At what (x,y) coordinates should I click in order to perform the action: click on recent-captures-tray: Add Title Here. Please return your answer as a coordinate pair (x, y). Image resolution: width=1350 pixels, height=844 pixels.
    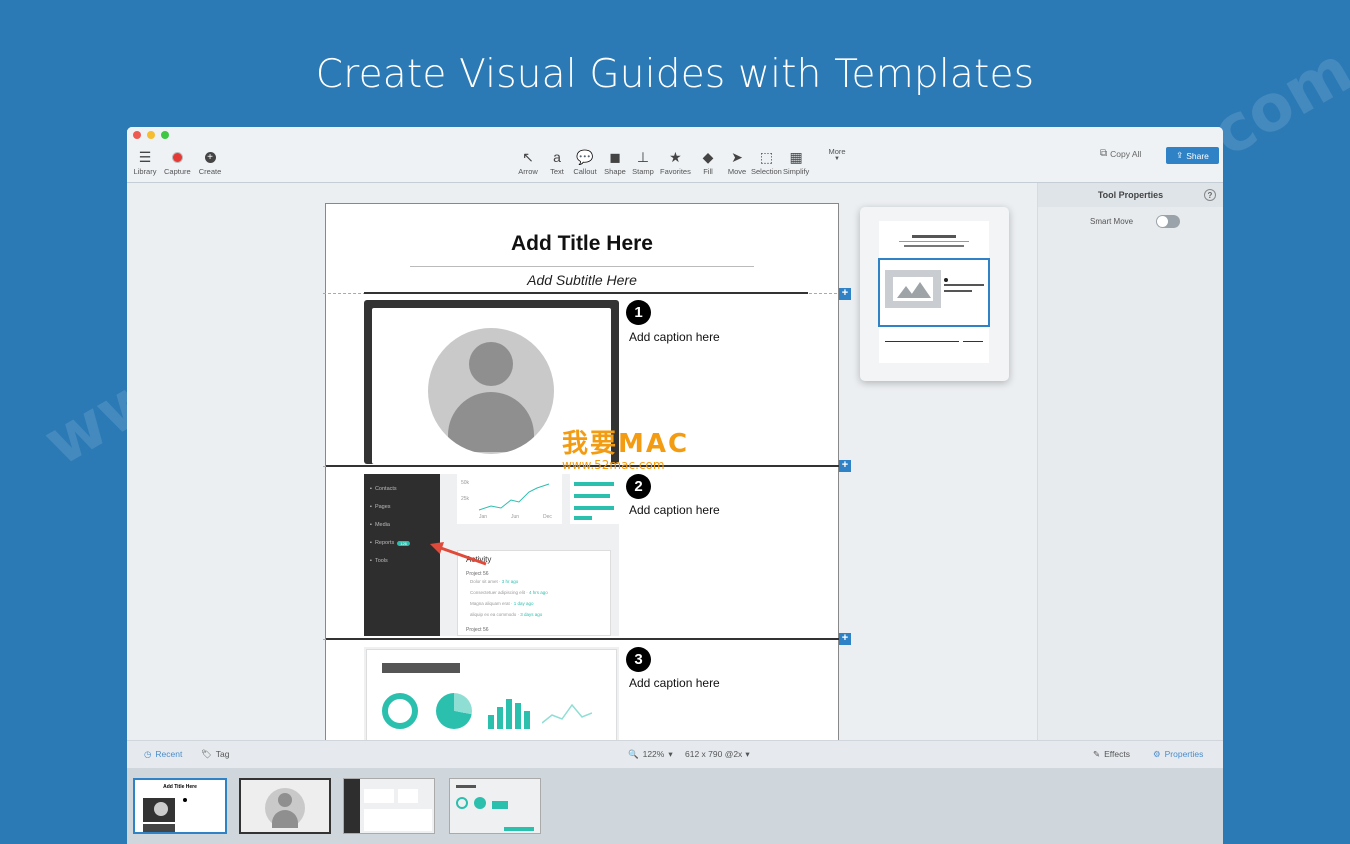
    Looking at the image, I should click on (675, 806).